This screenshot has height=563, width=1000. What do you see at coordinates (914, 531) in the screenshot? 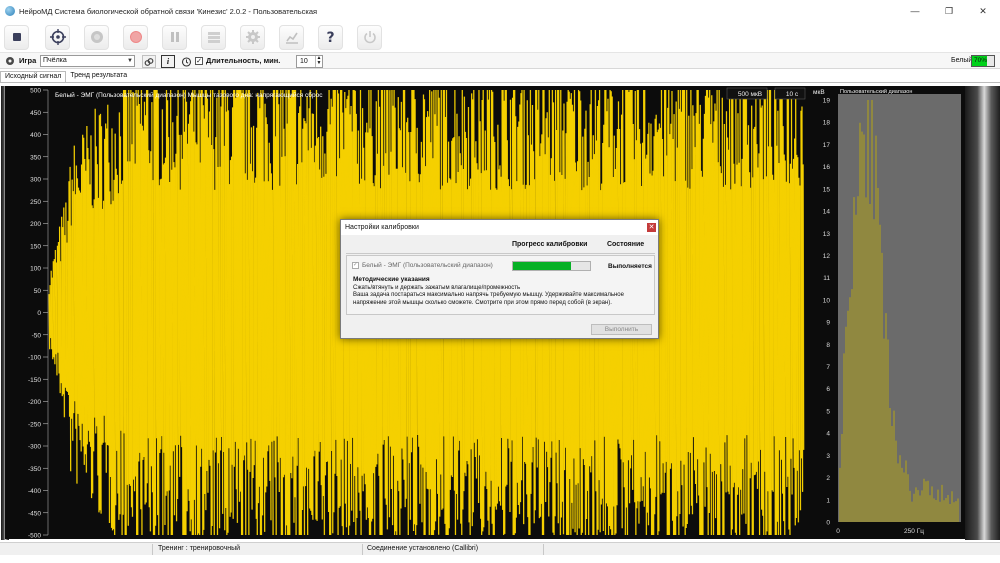
I see `spectrum-x-tick-250: 250 Гц` at bounding box center [914, 531].